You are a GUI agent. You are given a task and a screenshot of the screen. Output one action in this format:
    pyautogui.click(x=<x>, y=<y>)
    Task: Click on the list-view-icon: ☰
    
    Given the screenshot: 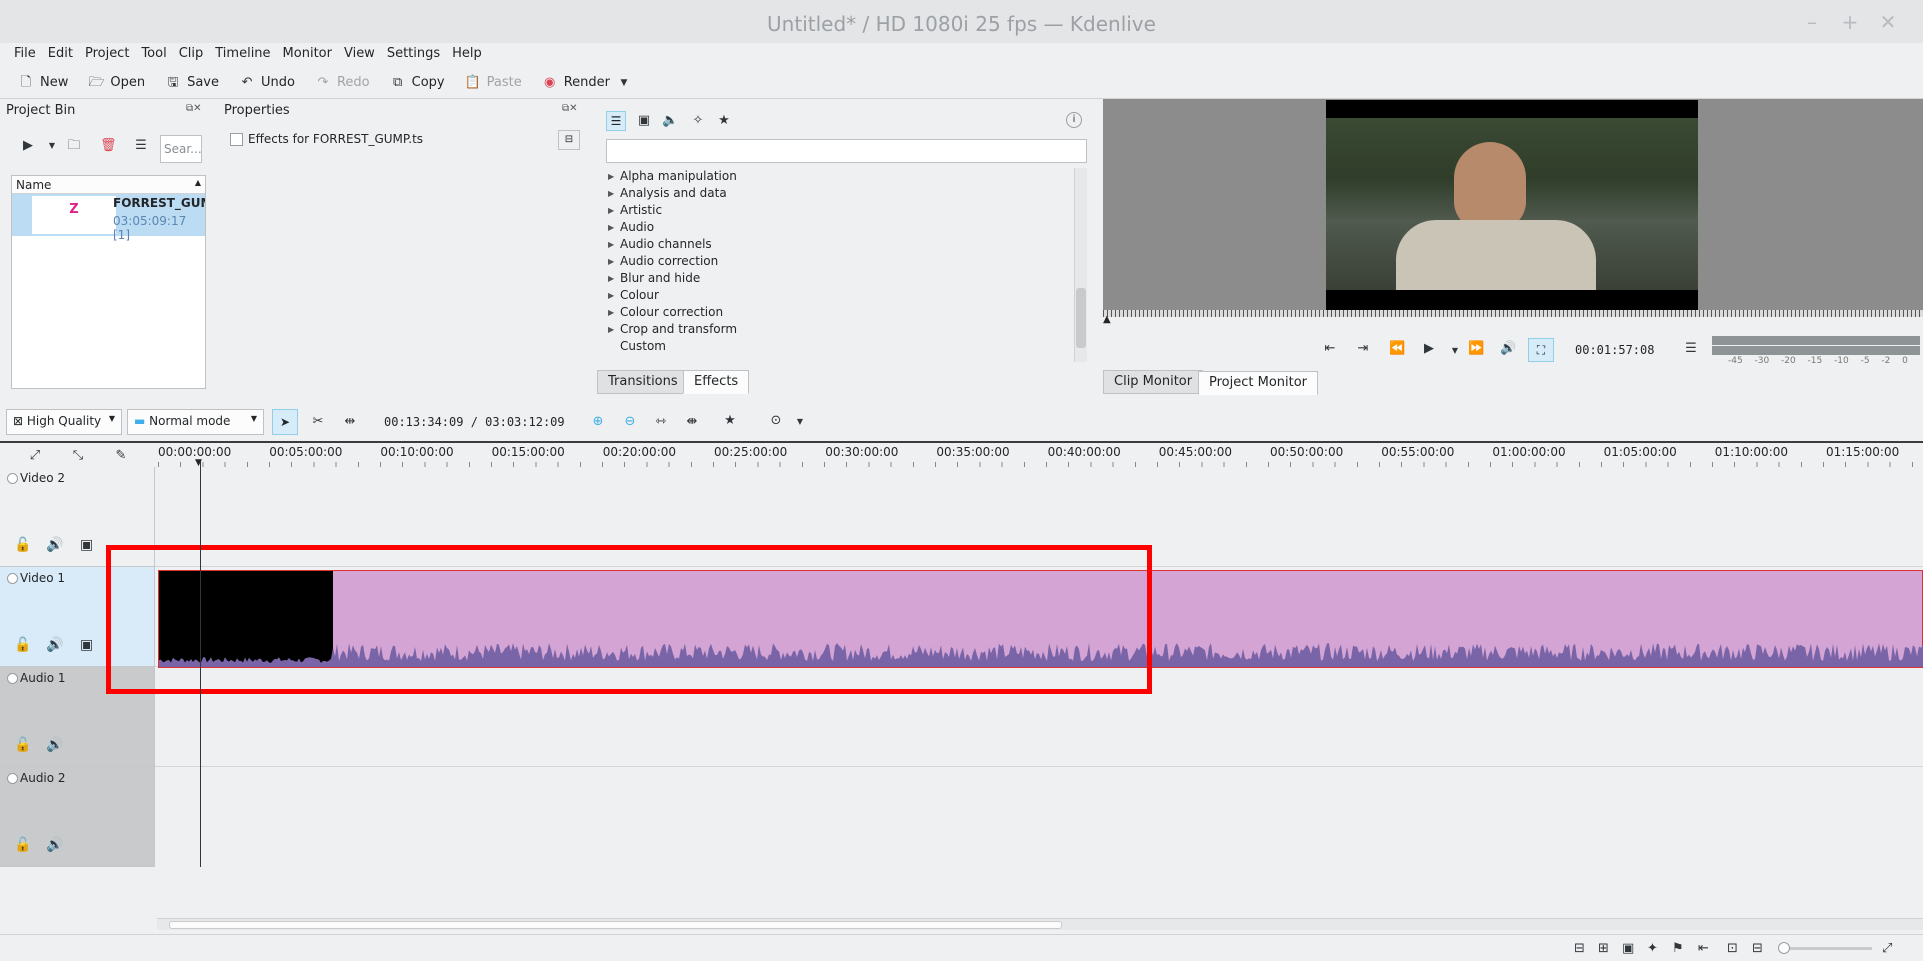 What is the action you would take?
    pyautogui.click(x=616, y=121)
    